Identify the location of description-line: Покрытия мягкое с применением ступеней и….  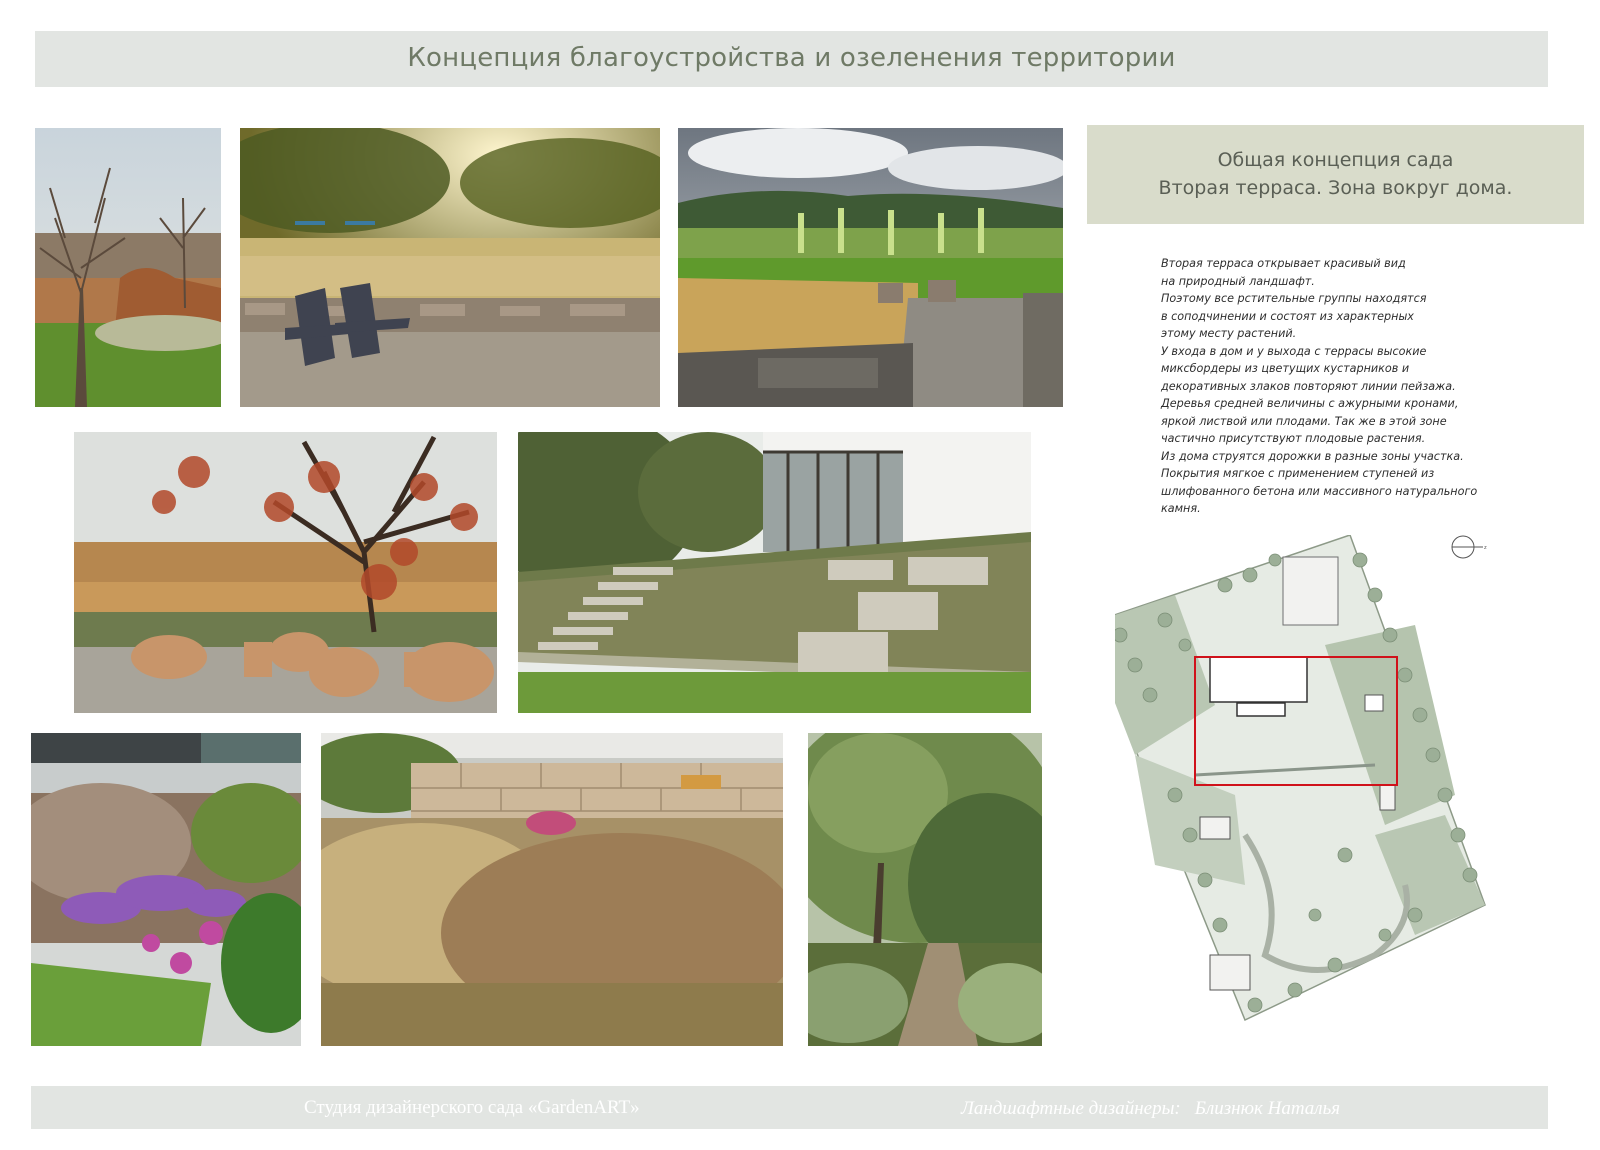
(1298, 473).